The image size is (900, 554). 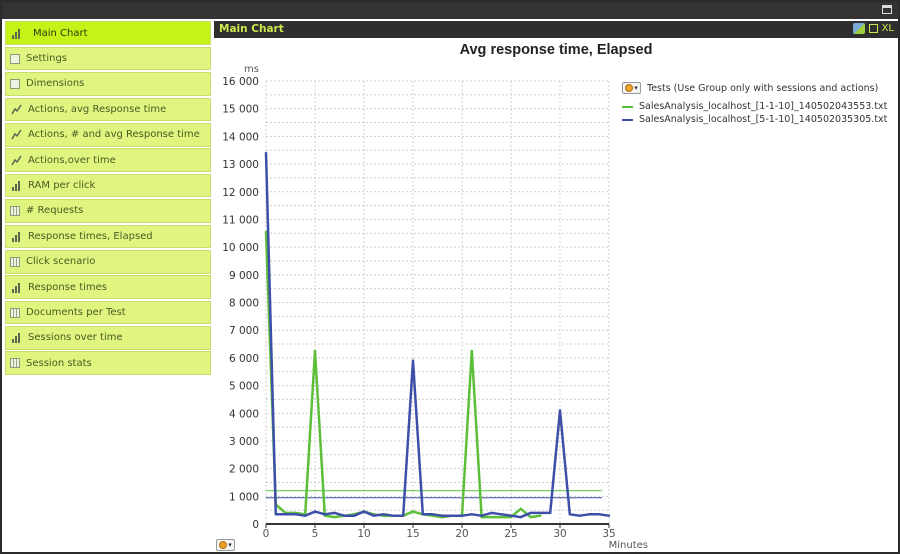 I want to click on chart-options-button: ▾, so click(x=225, y=543).